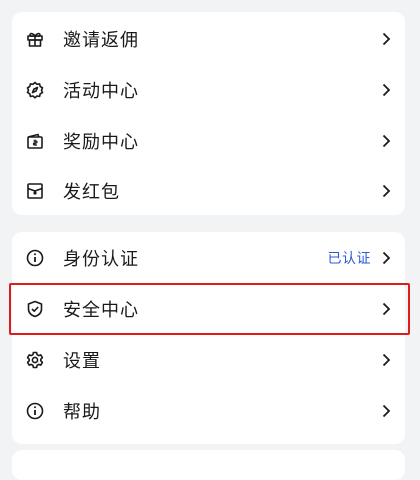  I want to click on menu-item-label: 安全中心, so click(101, 310).